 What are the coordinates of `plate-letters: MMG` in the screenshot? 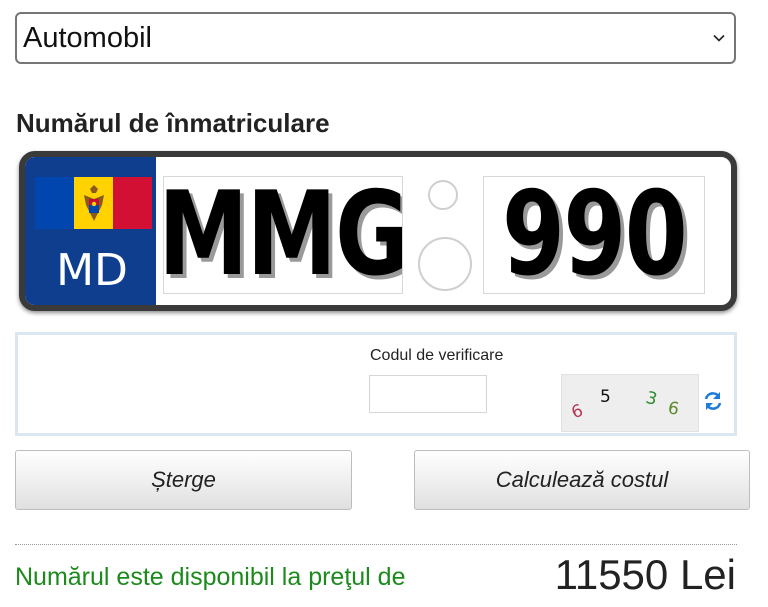 It's located at (283, 235).